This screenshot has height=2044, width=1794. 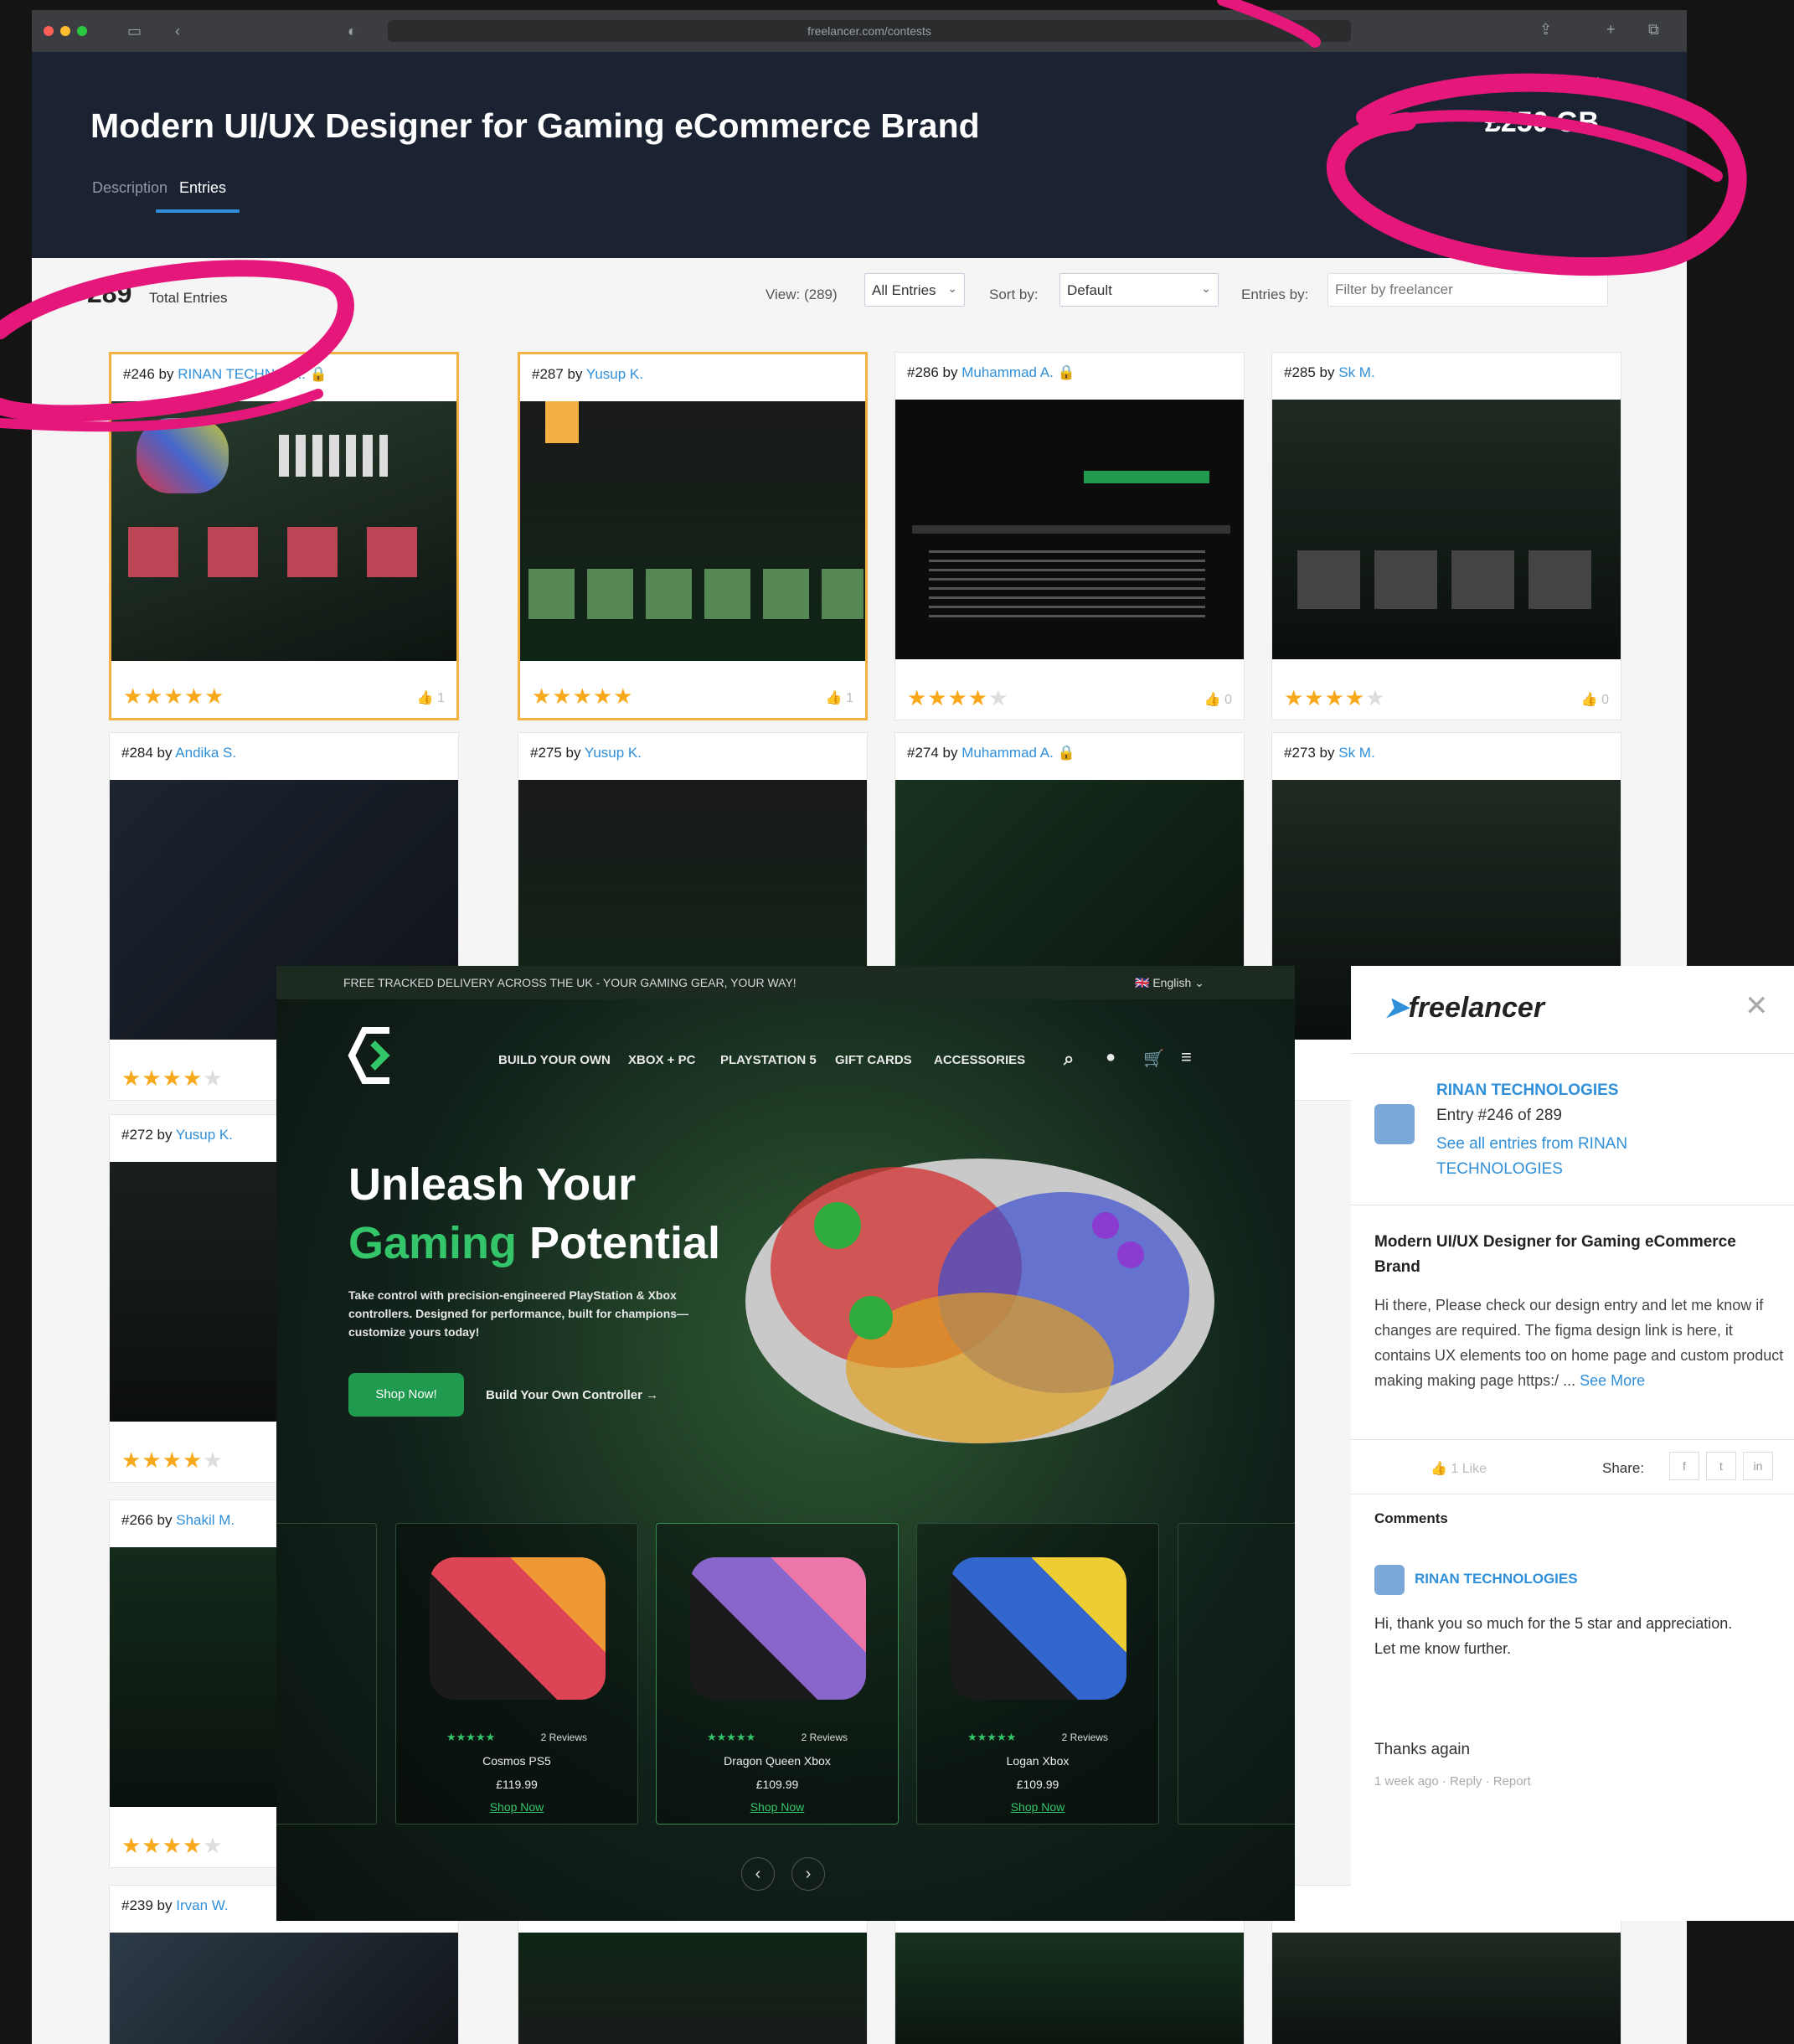 I want to click on like-count-value: 1, so click(x=441, y=698).